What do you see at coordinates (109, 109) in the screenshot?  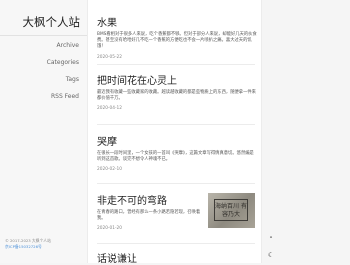 I see `post-date: 2020-04-12` at bounding box center [109, 109].